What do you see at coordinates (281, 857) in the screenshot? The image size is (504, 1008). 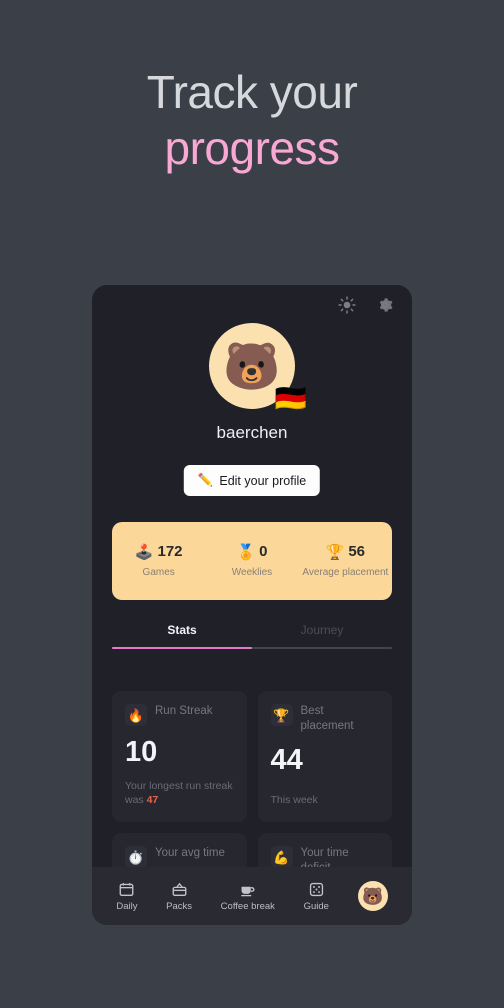 I see `flexed-biceps-icon: 💪` at bounding box center [281, 857].